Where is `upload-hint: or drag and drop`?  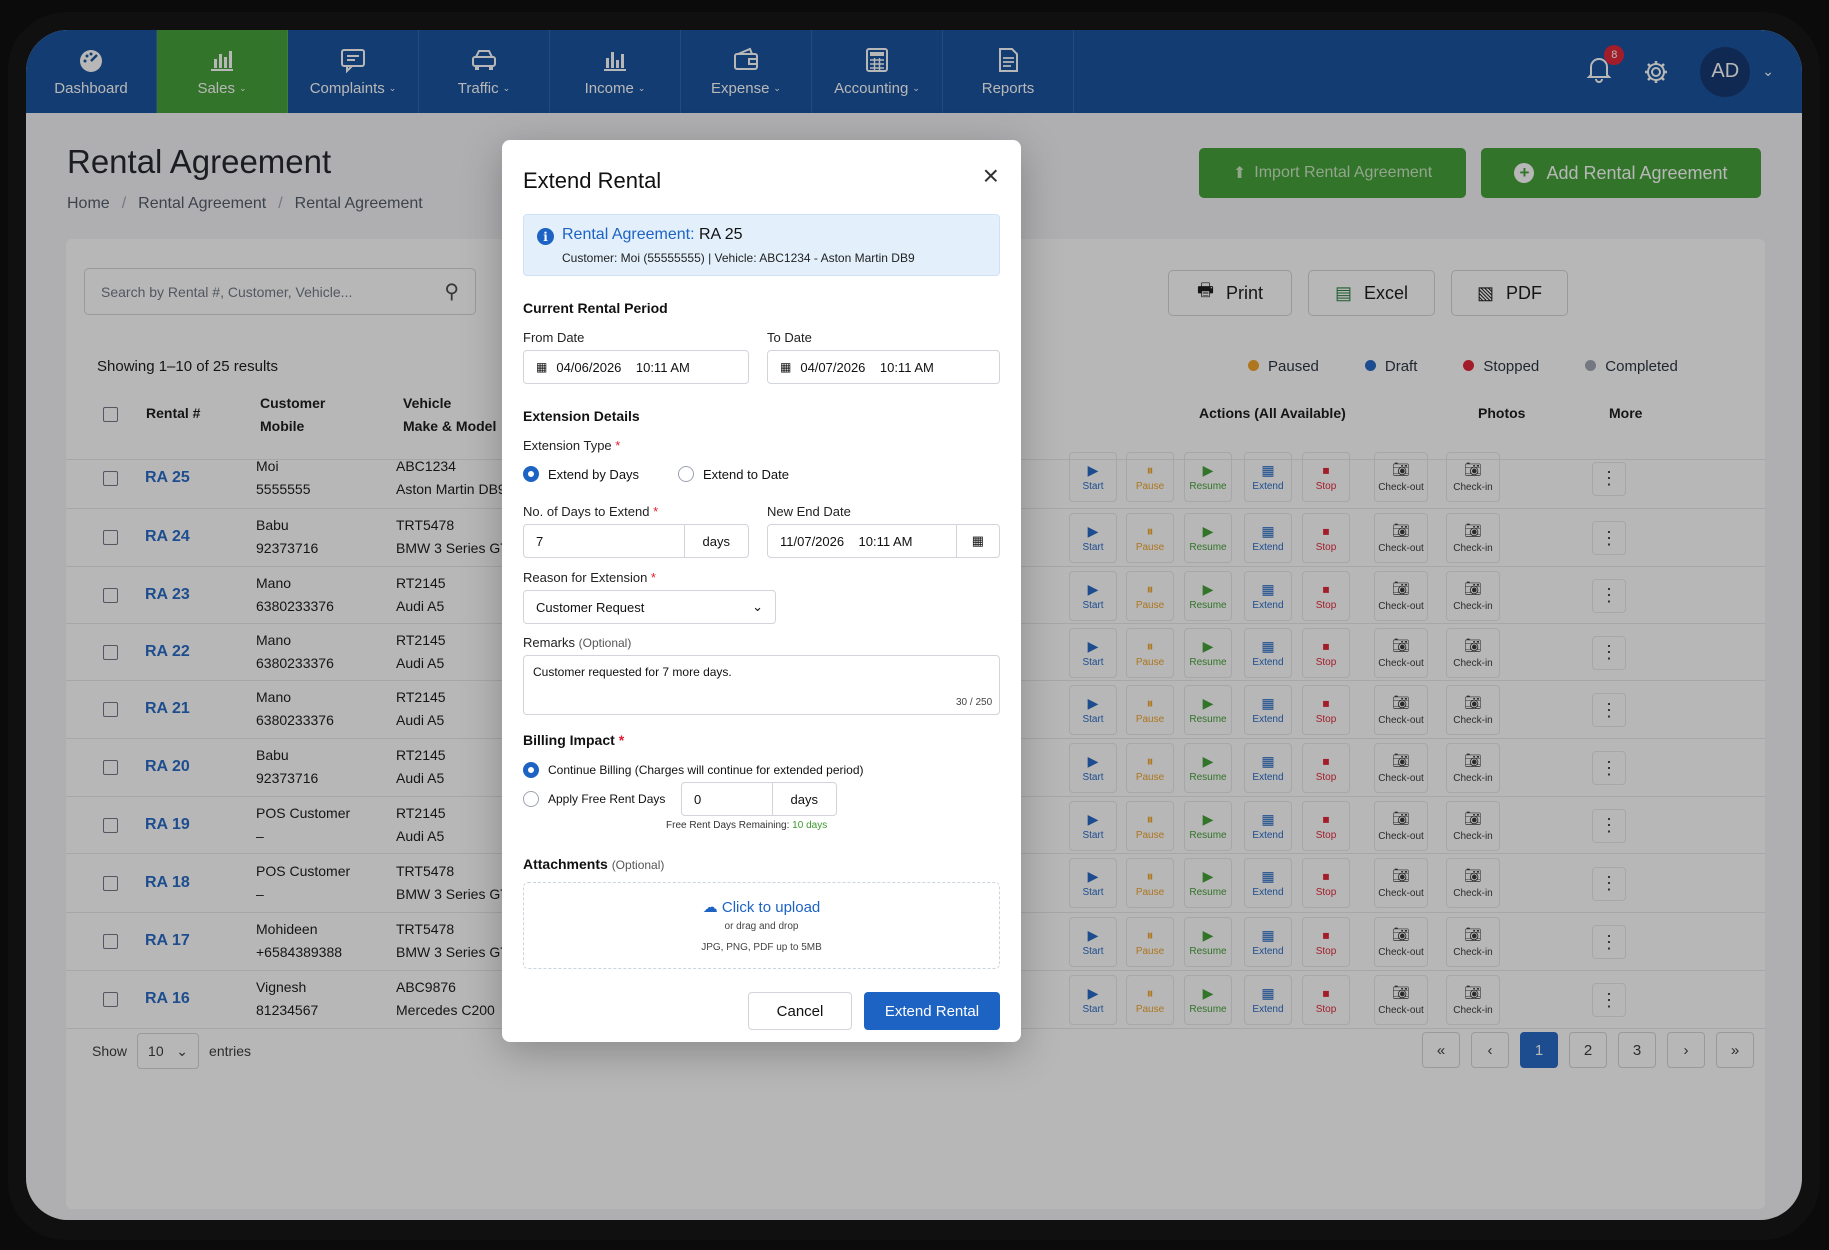 upload-hint: or drag and drop is located at coordinates (761, 926).